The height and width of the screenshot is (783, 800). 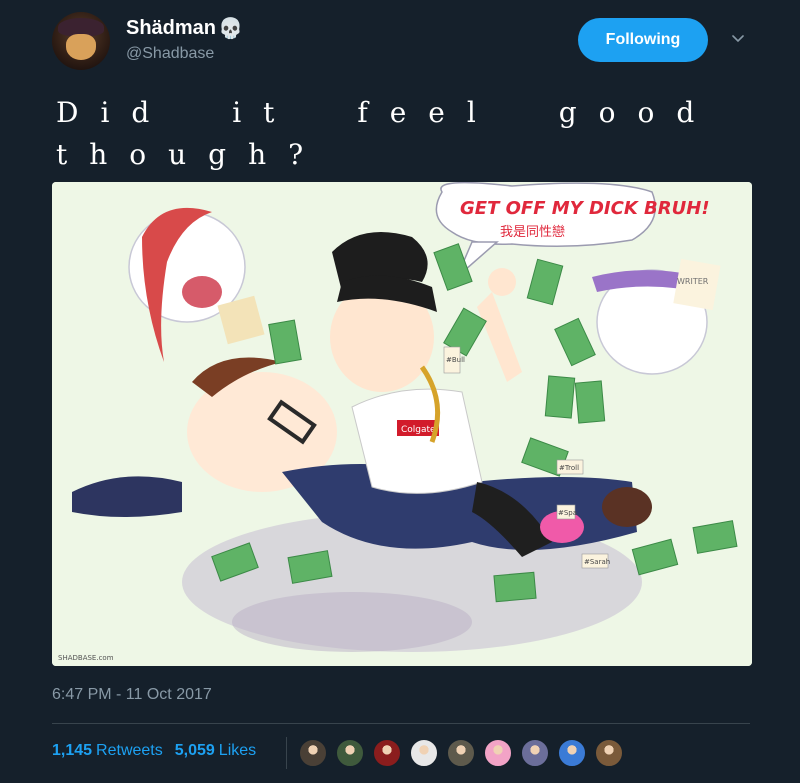 I want to click on chevron-down-icon, so click(x=738, y=39).